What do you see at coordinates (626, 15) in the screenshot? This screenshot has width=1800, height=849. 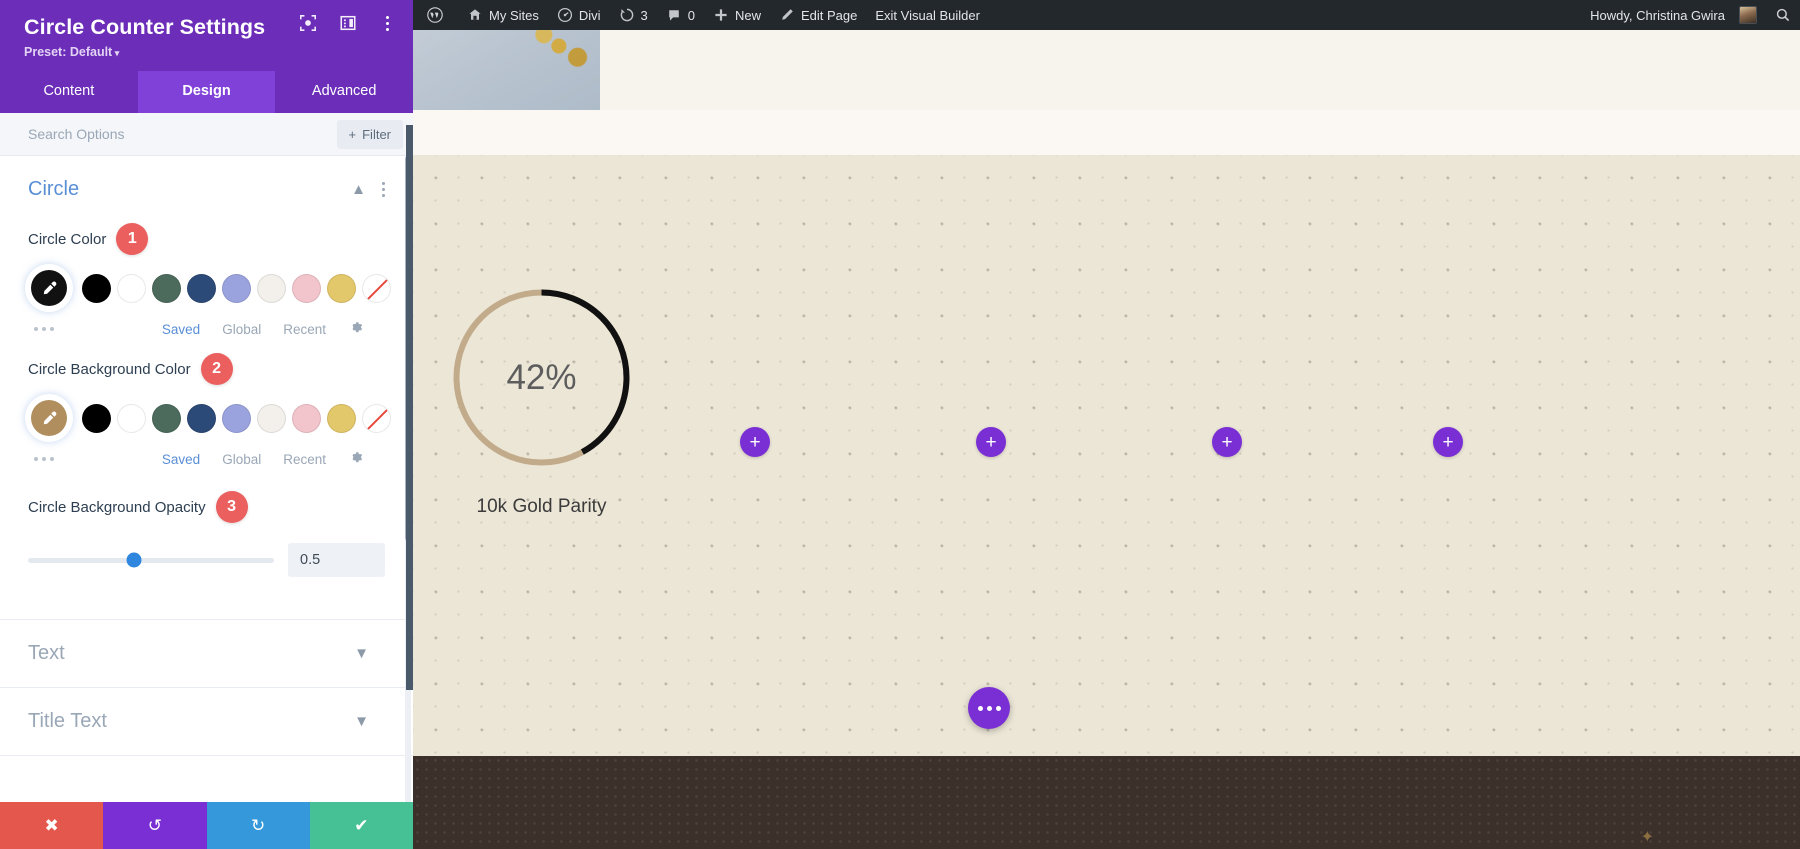 I see `updates-refresh-icon` at bounding box center [626, 15].